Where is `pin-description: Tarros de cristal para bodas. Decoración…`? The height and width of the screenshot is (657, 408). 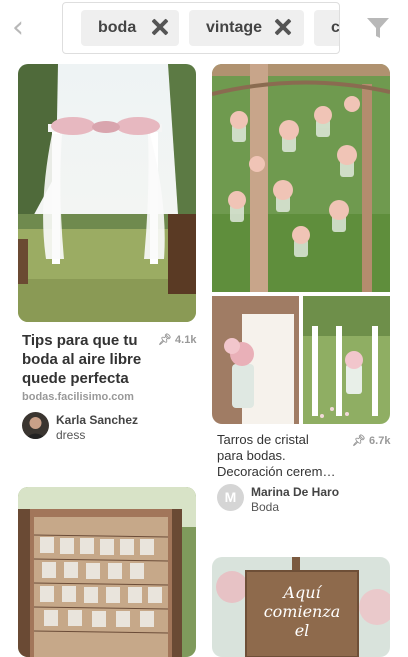 pin-description: Tarros de cristal para bodas. Decoración… is located at coordinates (276, 456).